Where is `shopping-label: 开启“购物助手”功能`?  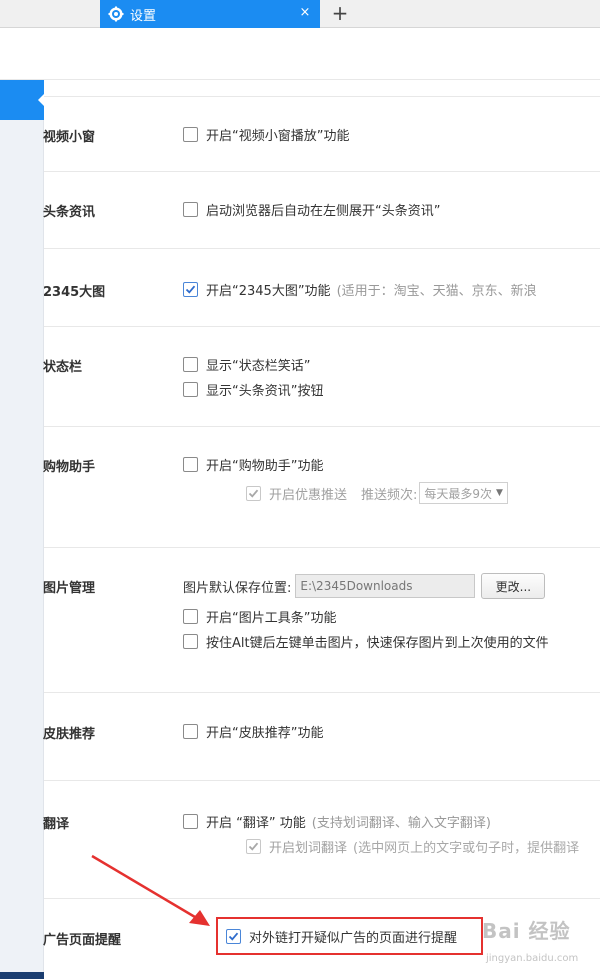
shopping-label: 开启“购物助手”功能 is located at coordinates (265, 466).